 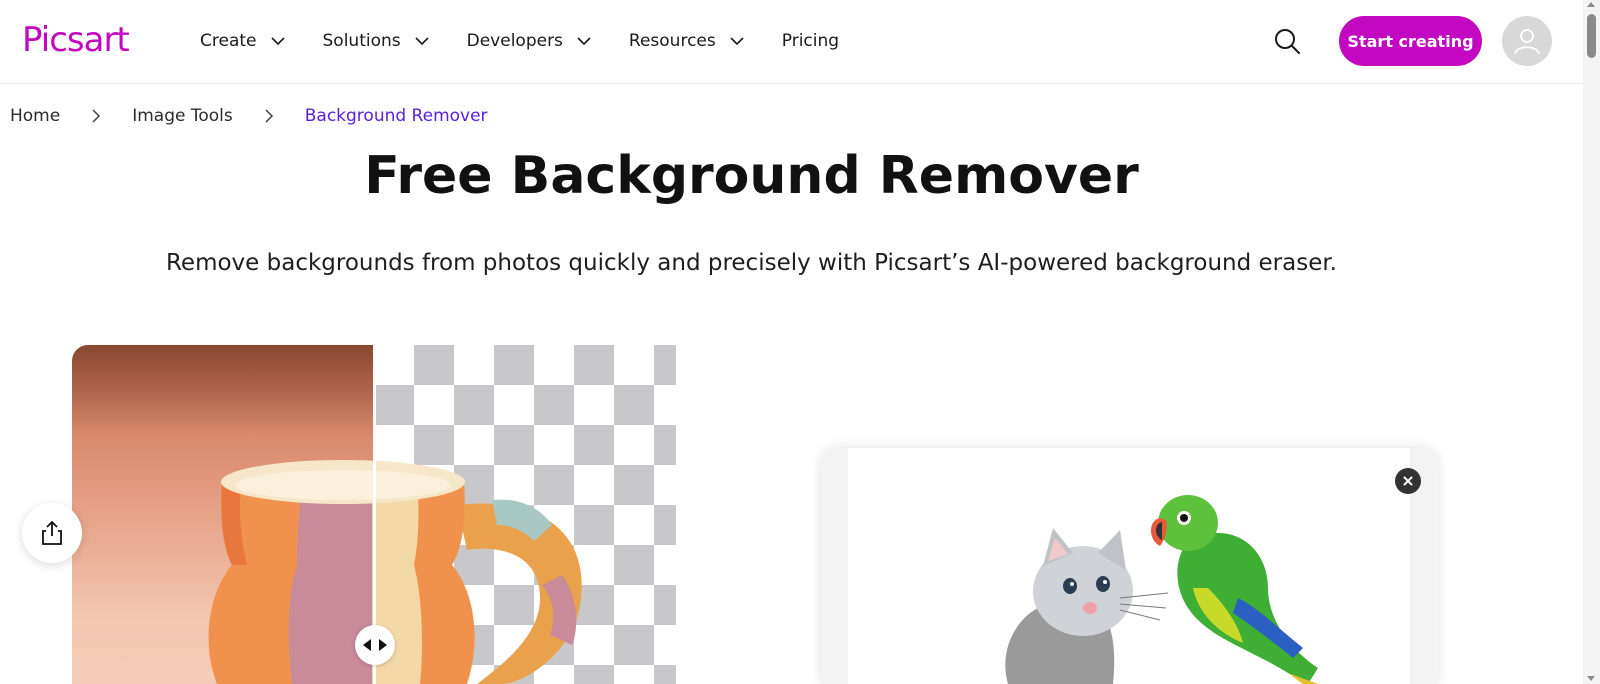 I want to click on nav-solutions-label: Solutions, so click(x=361, y=41).